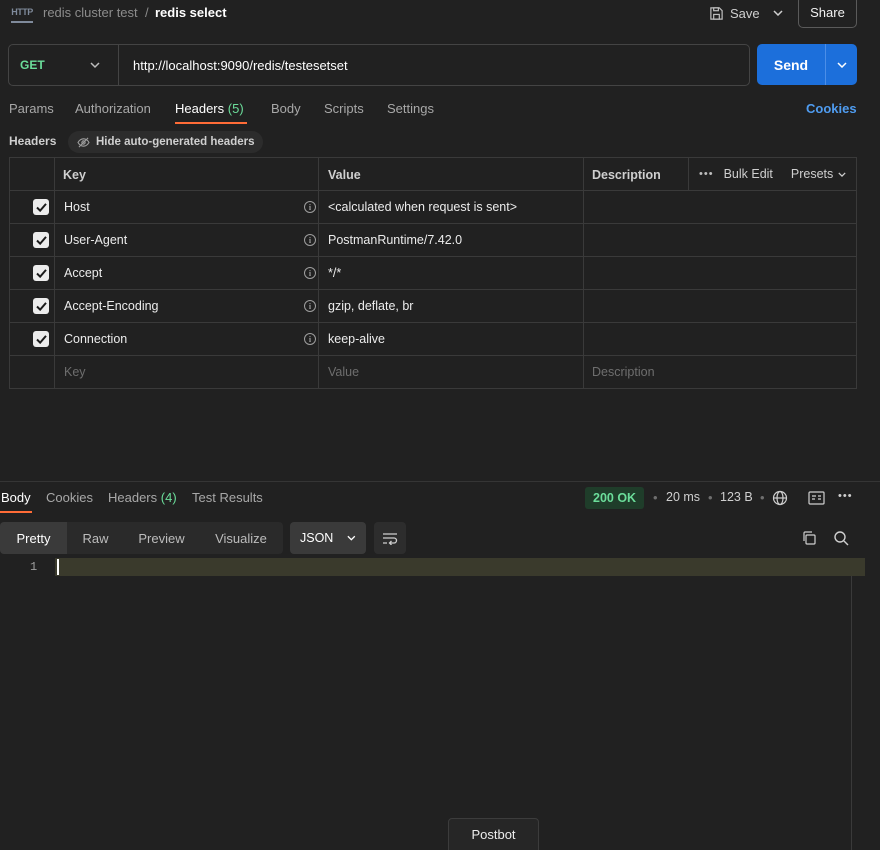 This screenshot has height=850, width=880. I want to click on header-value-cell: gzip, deflate, br, so click(370, 306).